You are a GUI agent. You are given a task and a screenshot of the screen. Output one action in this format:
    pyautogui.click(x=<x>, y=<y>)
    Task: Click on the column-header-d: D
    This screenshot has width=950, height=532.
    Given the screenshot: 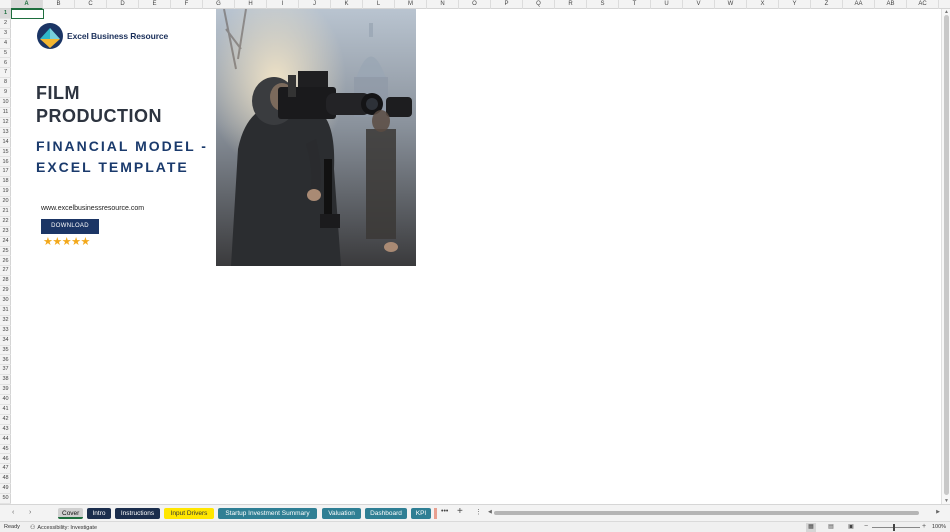 What is the action you would take?
    pyautogui.click(x=123, y=4)
    